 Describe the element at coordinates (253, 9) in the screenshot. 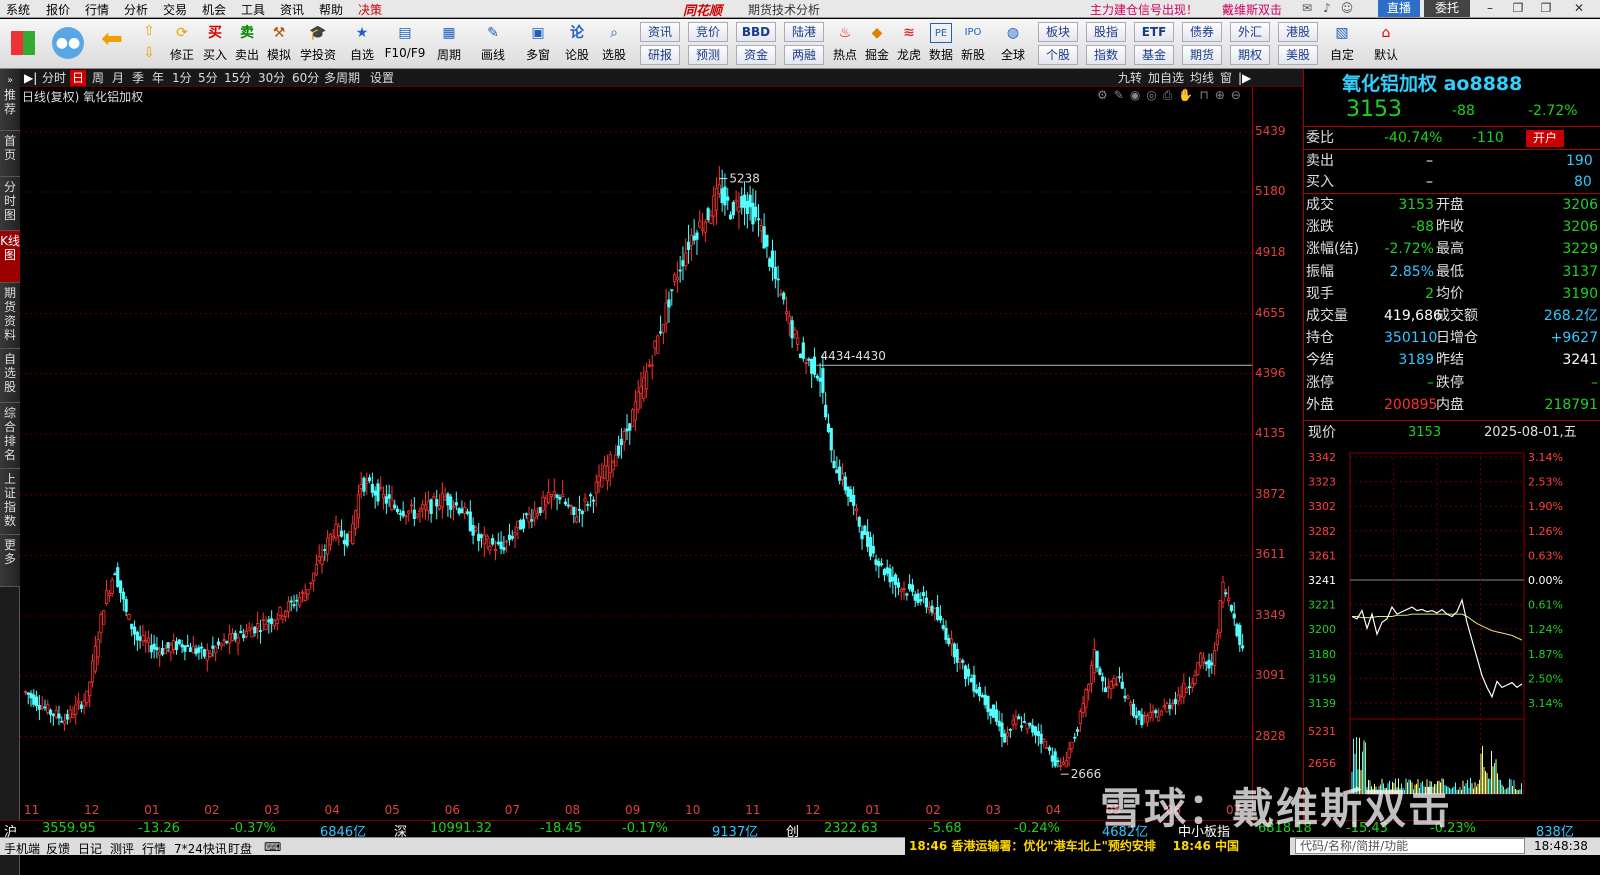

I see `menu-tools: 工具` at that location.